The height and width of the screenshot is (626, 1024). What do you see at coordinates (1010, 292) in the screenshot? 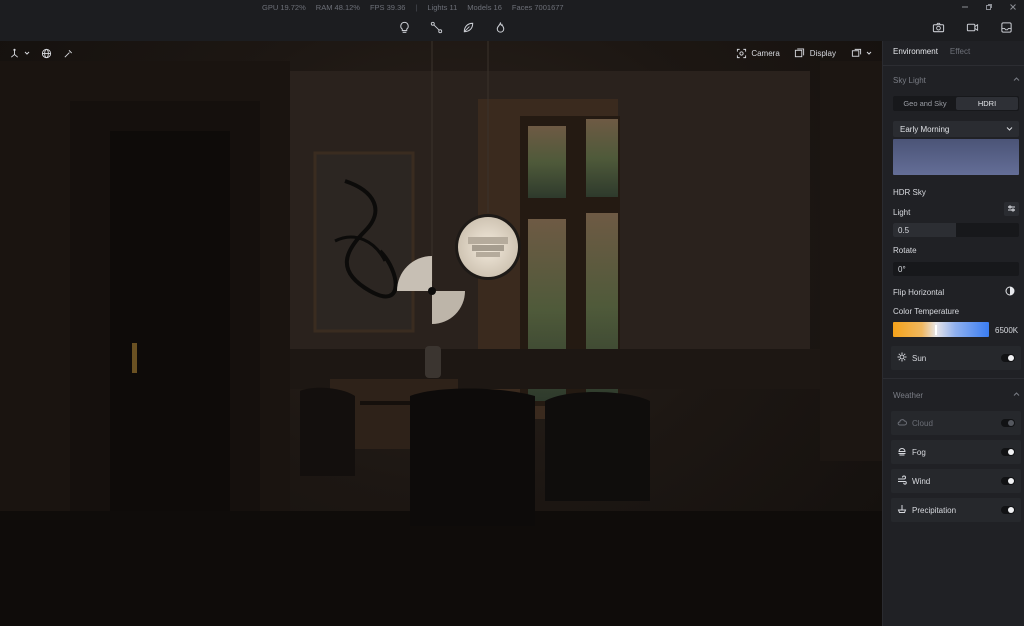
I see `half-circle-icon` at bounding box center [1010, 292].